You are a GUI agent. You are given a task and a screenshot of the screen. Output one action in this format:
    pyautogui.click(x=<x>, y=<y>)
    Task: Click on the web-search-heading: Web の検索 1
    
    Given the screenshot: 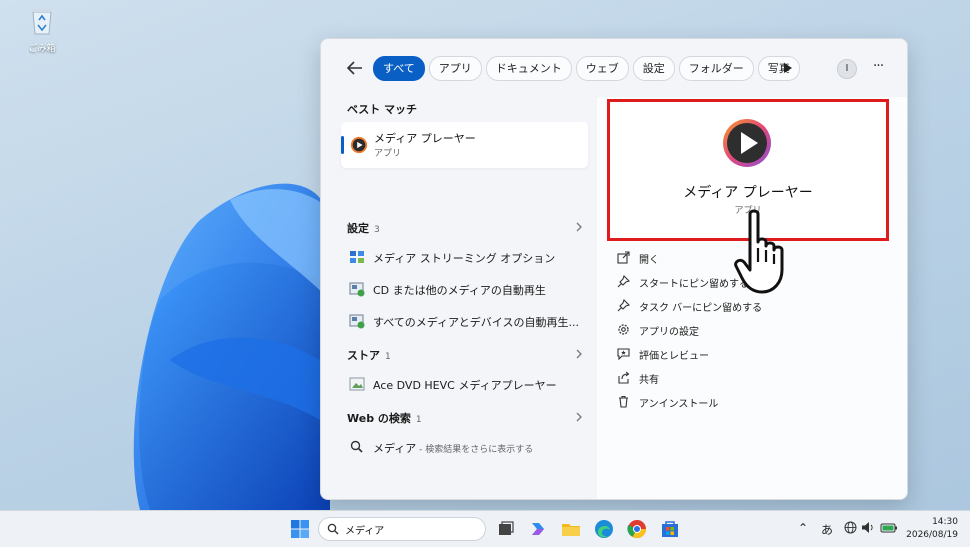 What is the action you would take?
    pyautogui.click(x=384, y=418)
    